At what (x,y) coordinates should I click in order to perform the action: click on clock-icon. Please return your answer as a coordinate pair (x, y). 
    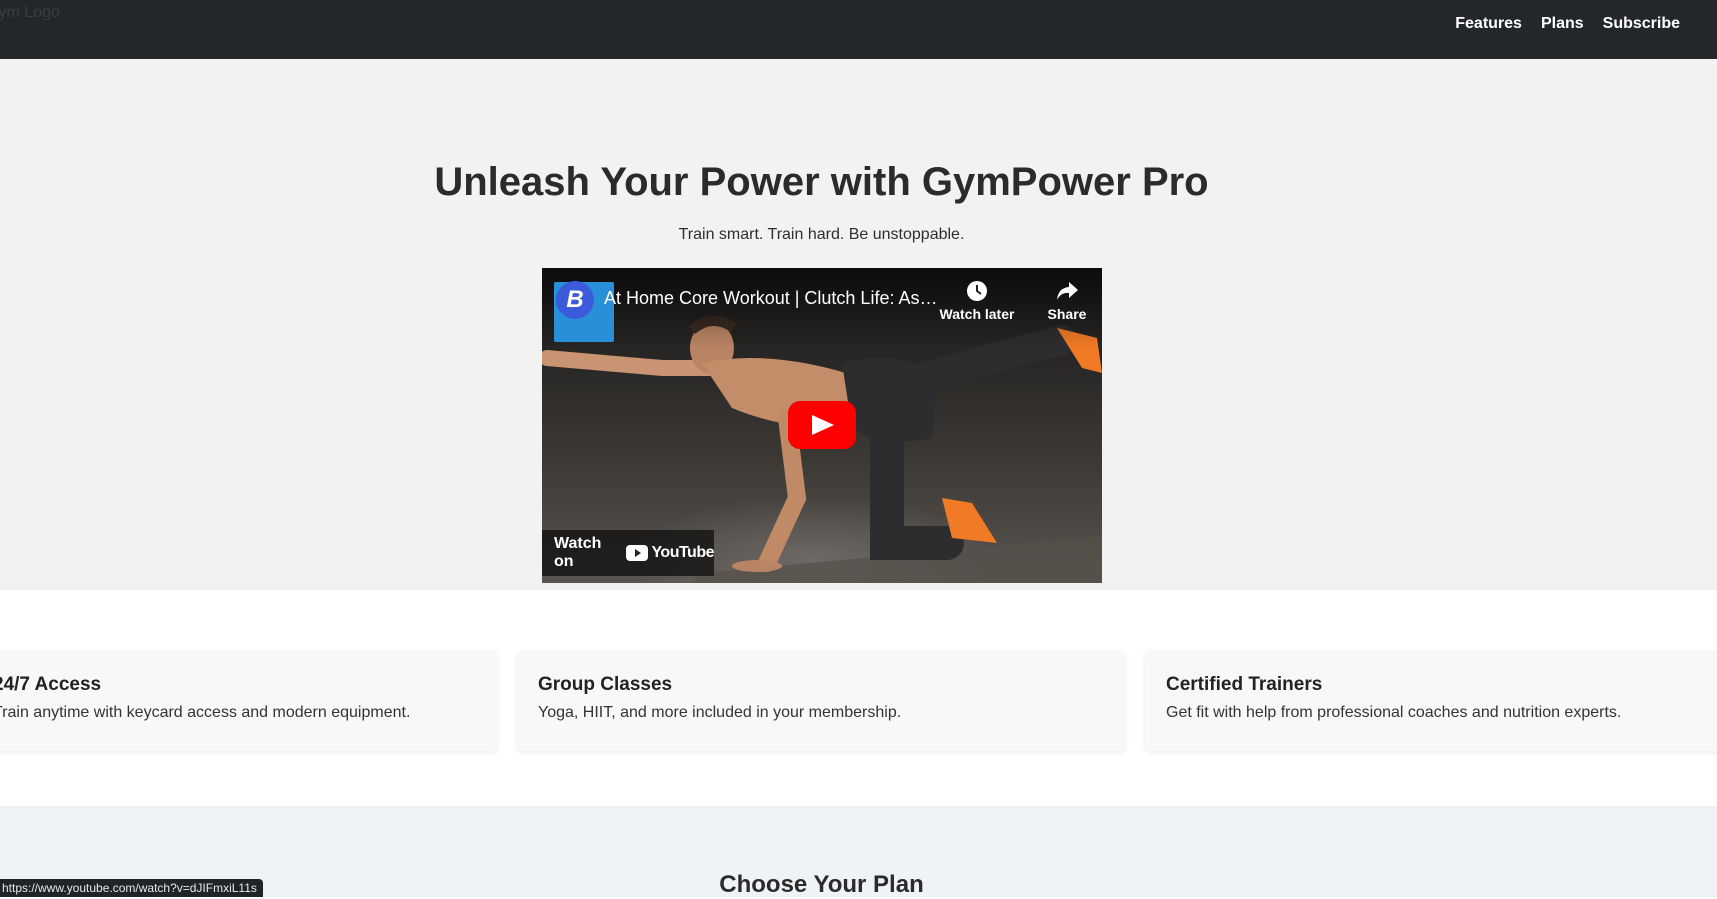
    Looking at the image, I should click on (977, 291).